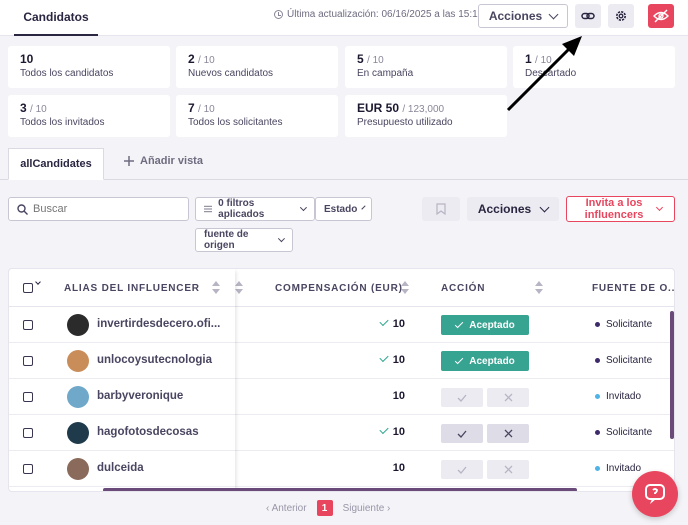 Image resolution: width=688 pixels, height=525 pixels. I want to click on prev-page-button: ‹ Anterior, so click(286, 508).